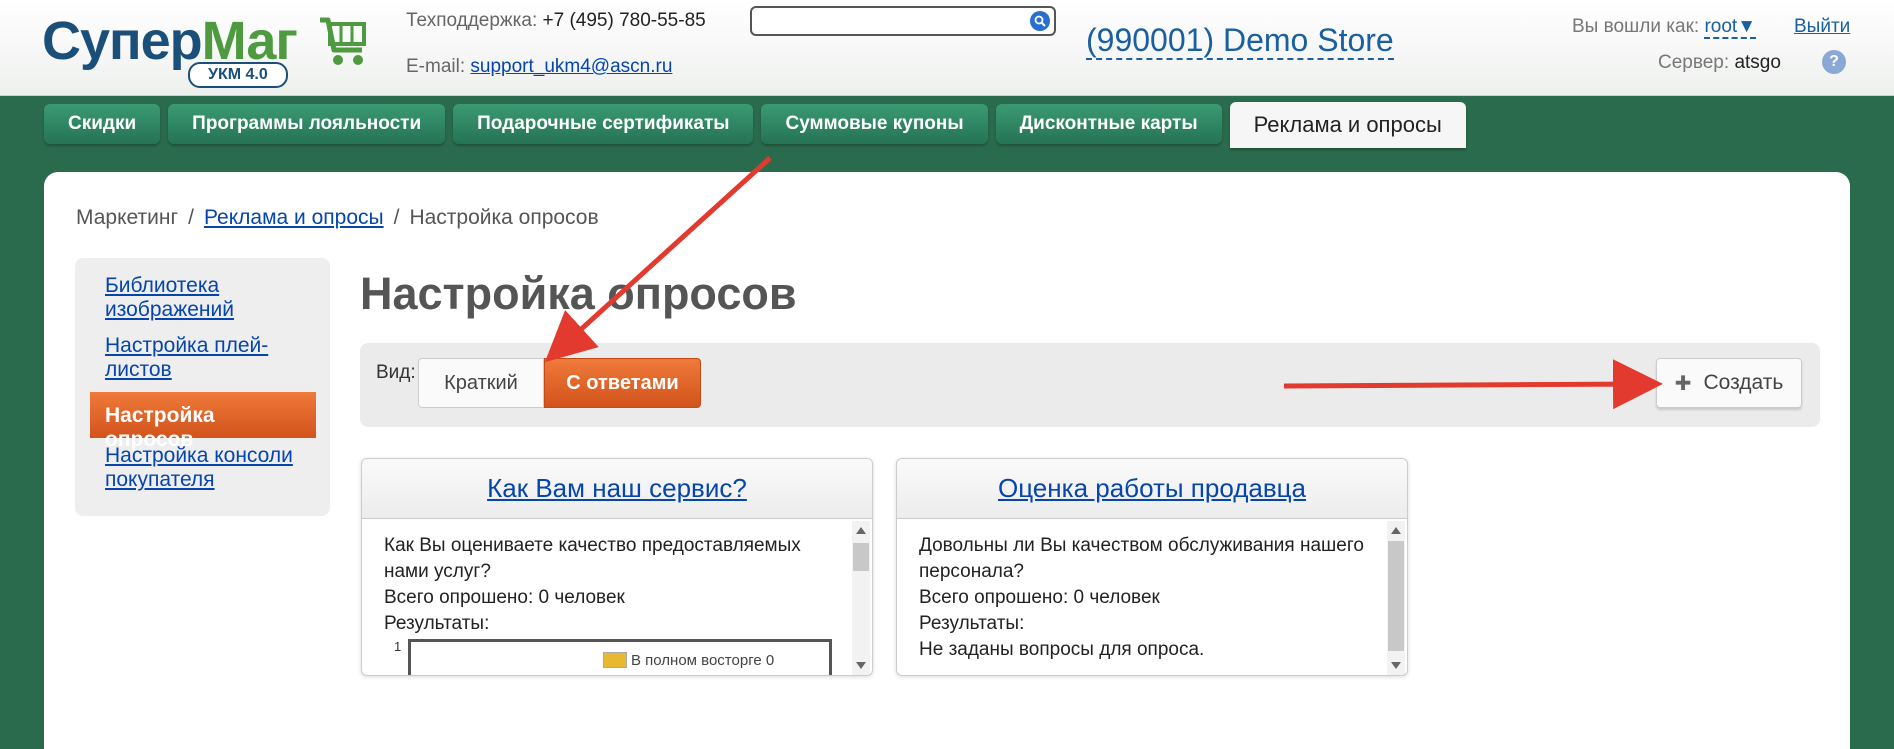 The width and height of the screenshot is (1894, 749). What do you see at coordinates (307, 124) in the screenshot?
I see `tab-loyalty: Программы лояльности` at bounding box center [307, 124].